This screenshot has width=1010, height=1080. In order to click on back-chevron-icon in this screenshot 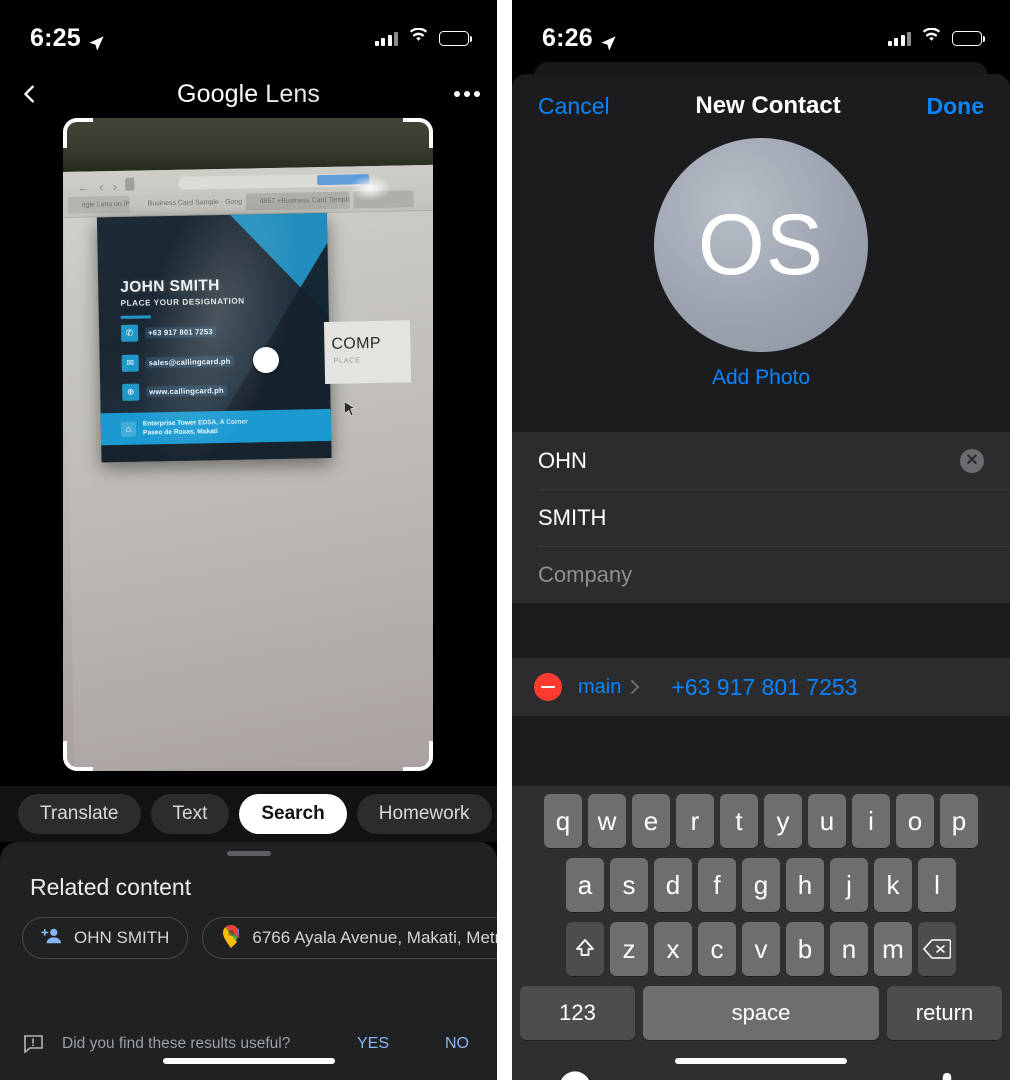, I will do `click(30, 94)`.